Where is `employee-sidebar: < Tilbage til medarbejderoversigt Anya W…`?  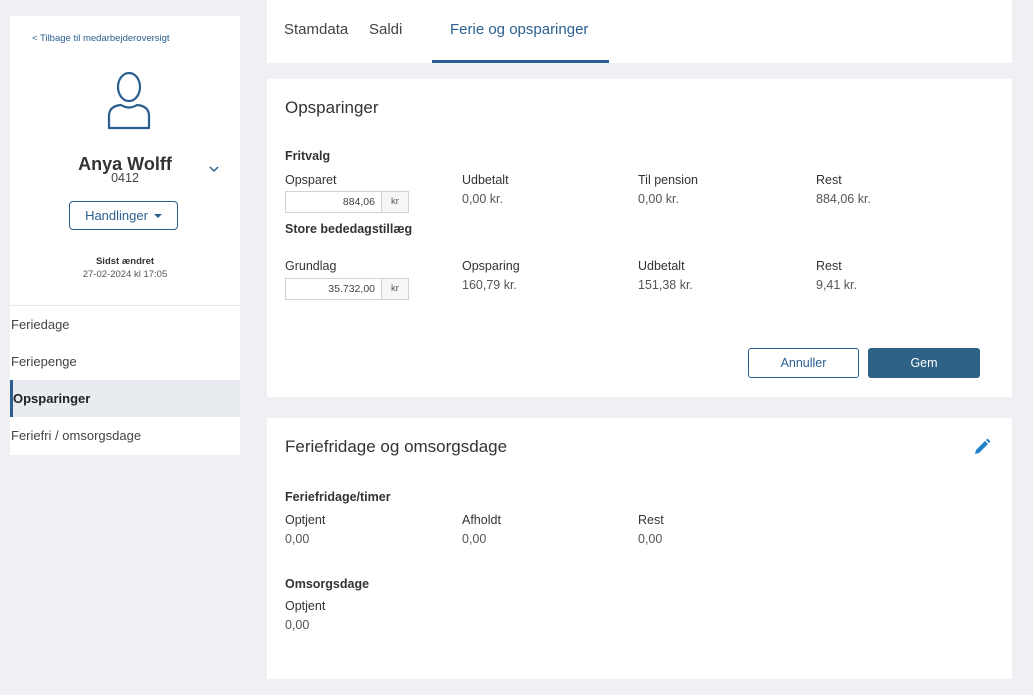 employee-sidebar: < Tilbage til medarbejderoversigt Anya W… is located at coordinates (125, 235).